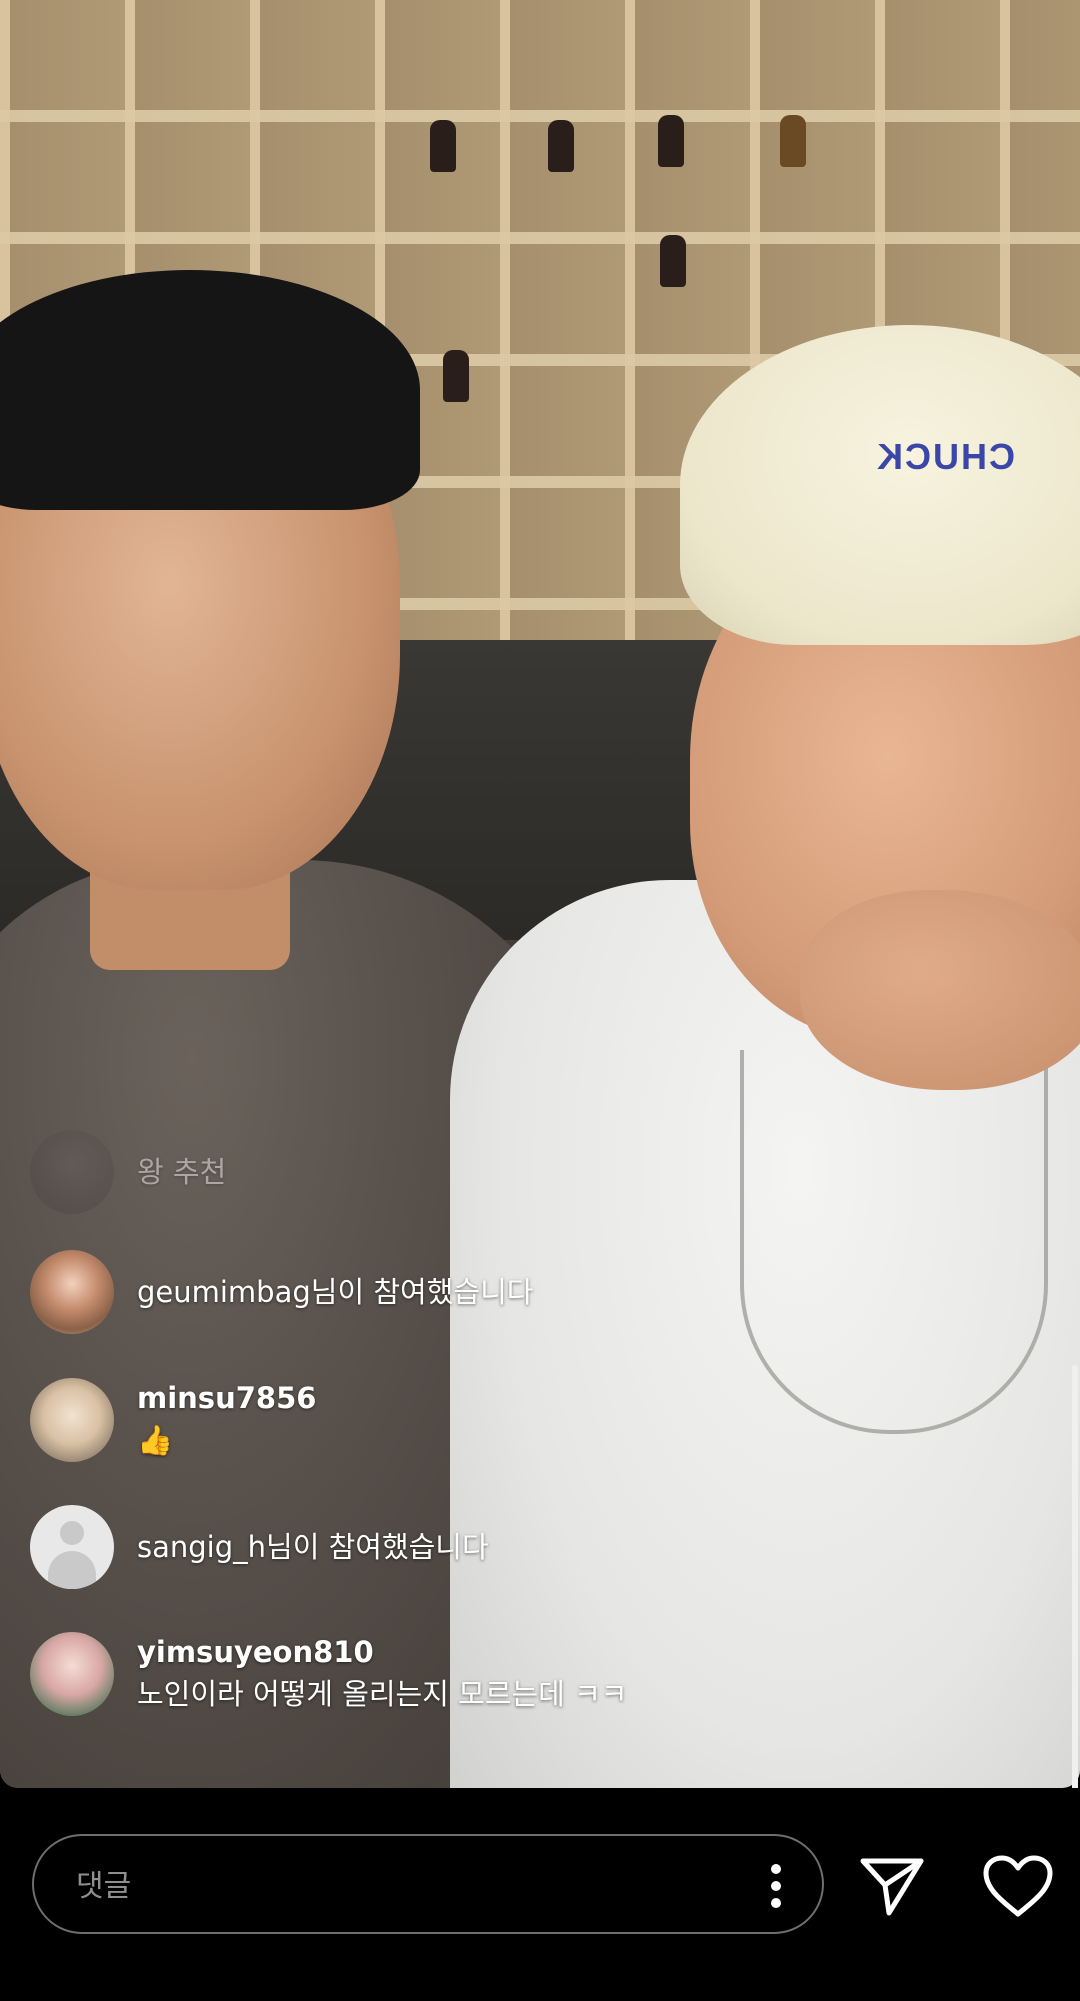 The width and height of the screenshot is (1080, 2001). What do you see at coordinates (182, 1172) in the screenshot?
I see `comment-text: 왕 추천` at bounding box center [182, 1172].